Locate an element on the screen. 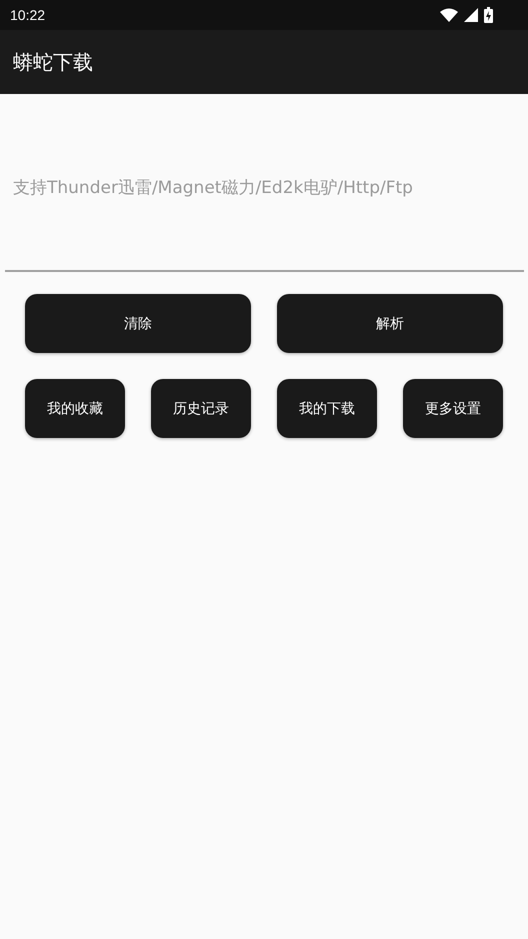  clock-time: 10:22 is located at coordinates (28, 15).